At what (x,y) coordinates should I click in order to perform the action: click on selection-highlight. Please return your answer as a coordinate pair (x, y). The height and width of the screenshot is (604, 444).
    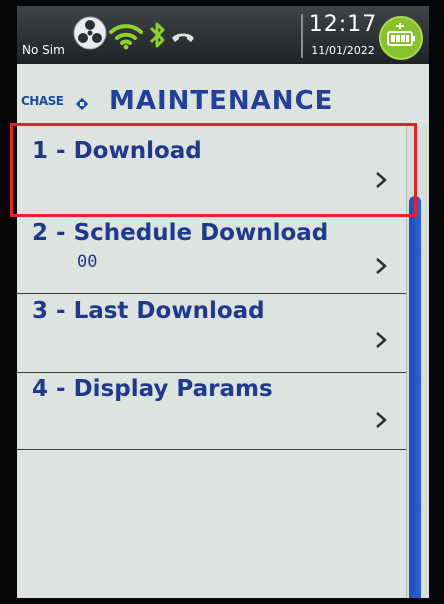
    Looking at the image, I should click on (213, 170).